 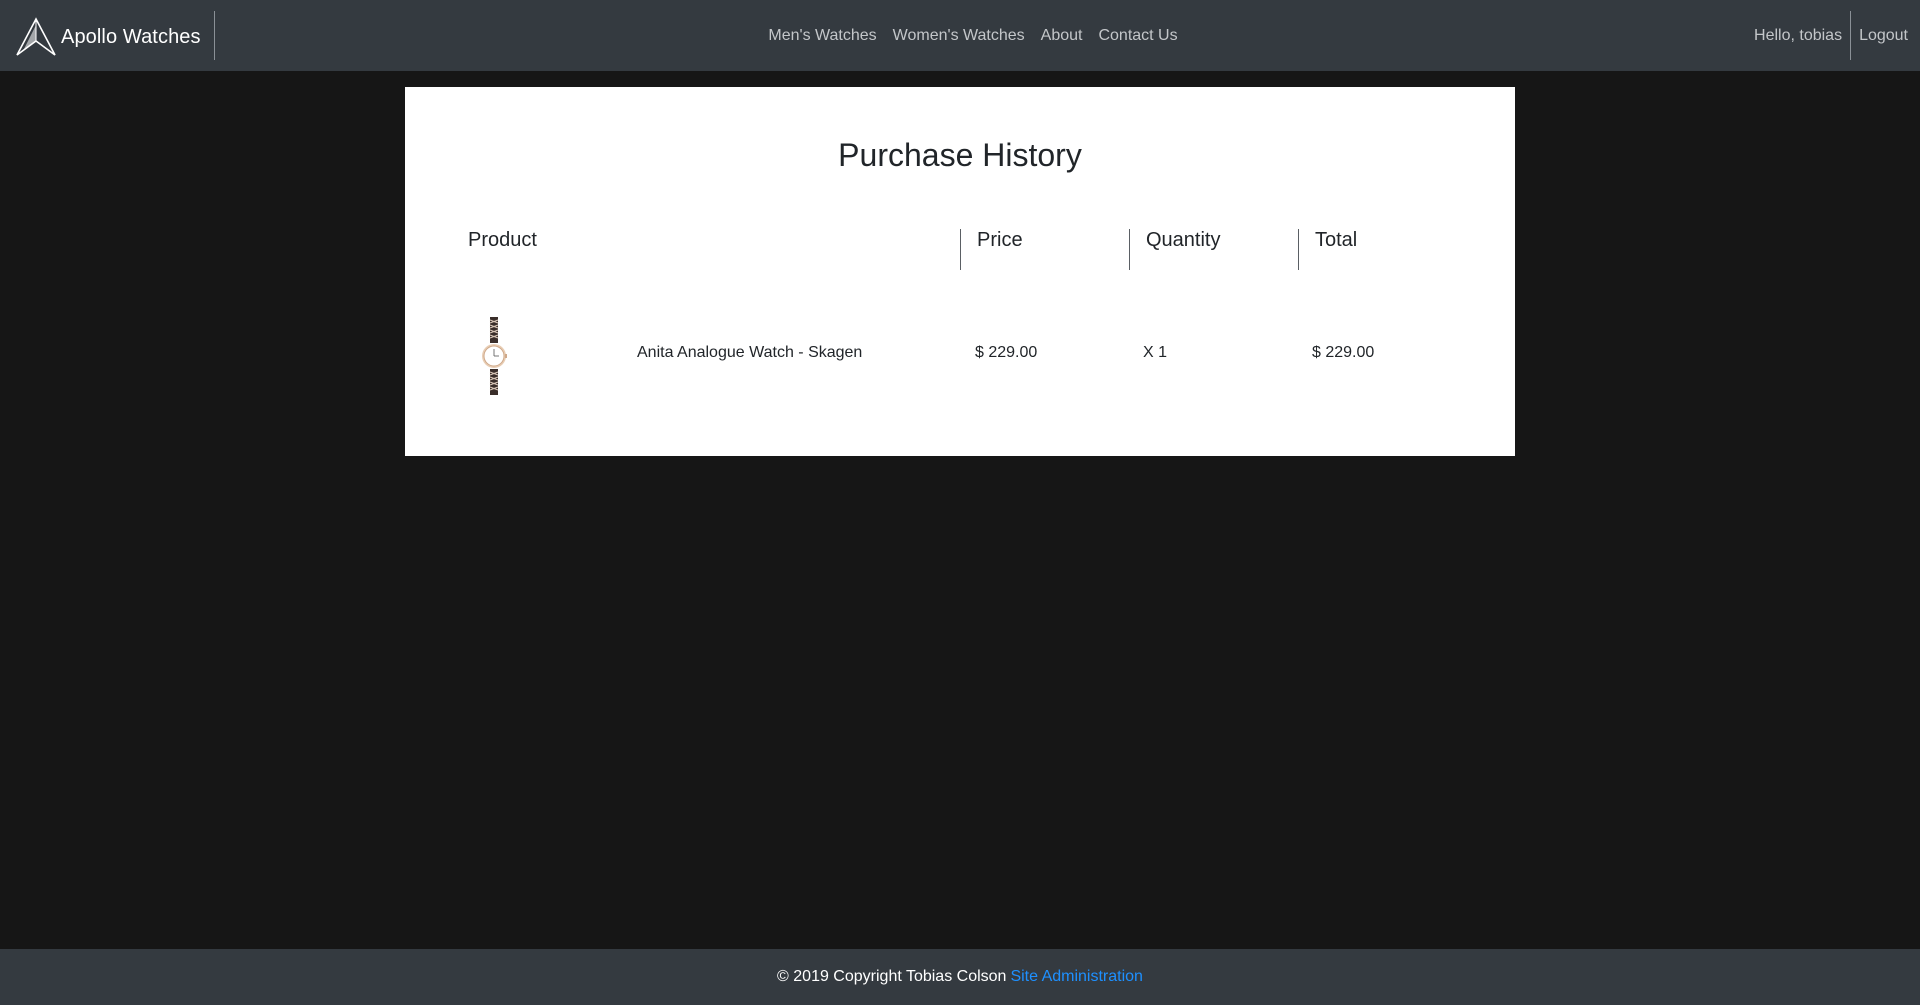 I want to click on product-price: $ 229.00, so click(x=1006, y=352).